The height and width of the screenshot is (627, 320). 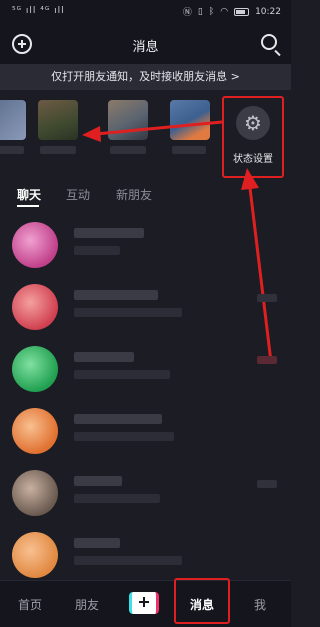 What do you see at coordinates (224, 11) in the screenshot?
I see `wifi-icon: ◠` at bounding box center [224, 11].